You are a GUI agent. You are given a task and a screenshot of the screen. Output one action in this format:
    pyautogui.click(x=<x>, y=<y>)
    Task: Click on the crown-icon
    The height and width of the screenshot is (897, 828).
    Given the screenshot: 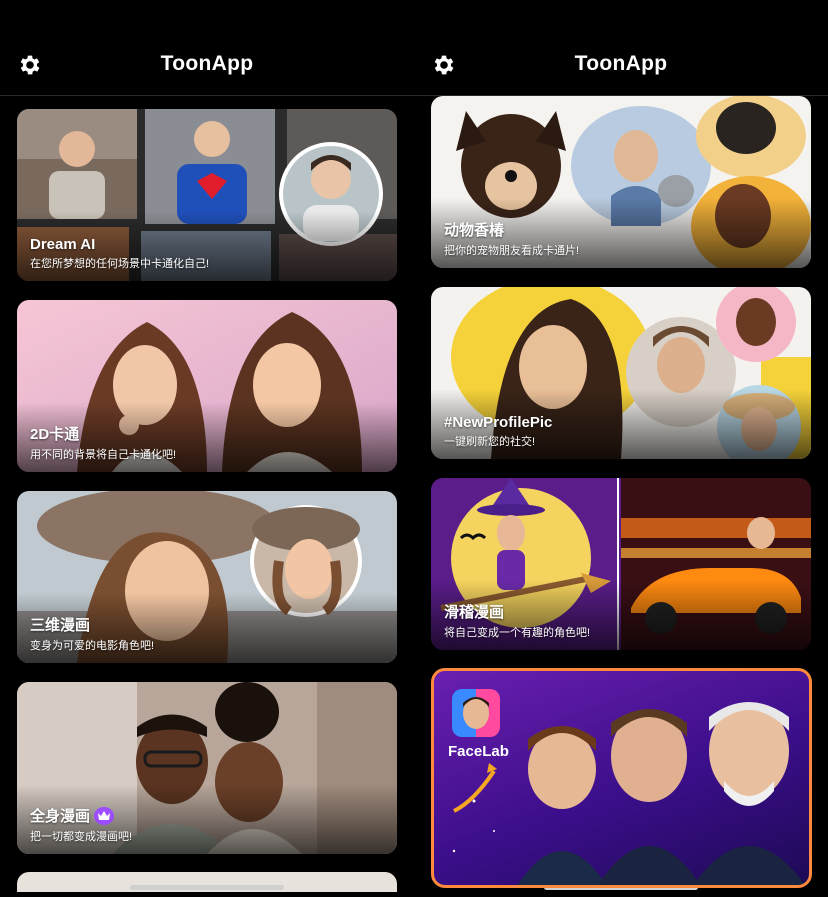 What is the action you would take?
    pyautogui.click(x=104, y=816)
    